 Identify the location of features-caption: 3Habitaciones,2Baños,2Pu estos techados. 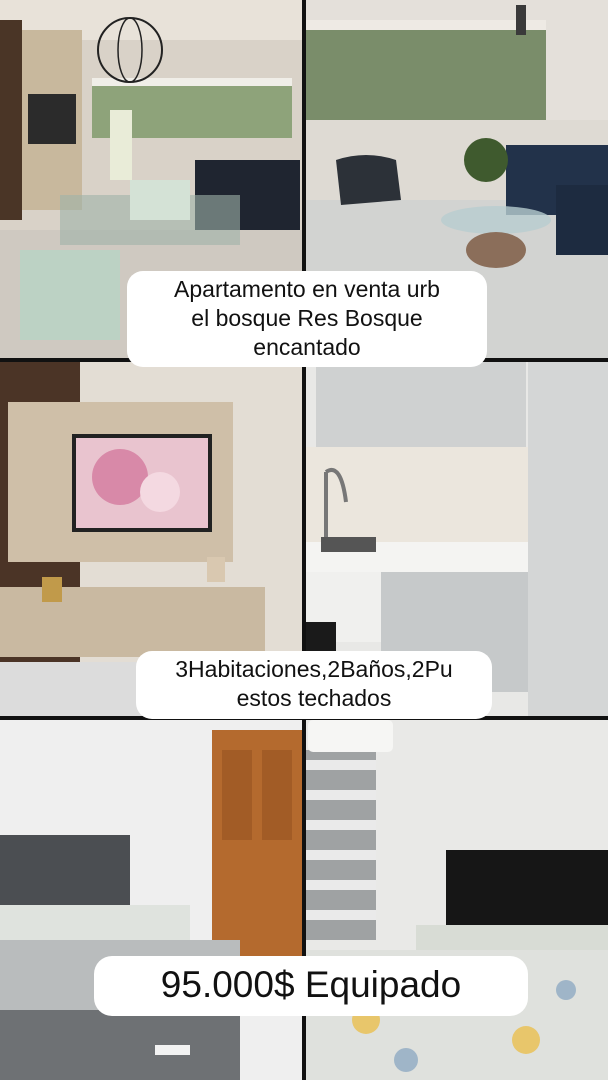
(314, 685).